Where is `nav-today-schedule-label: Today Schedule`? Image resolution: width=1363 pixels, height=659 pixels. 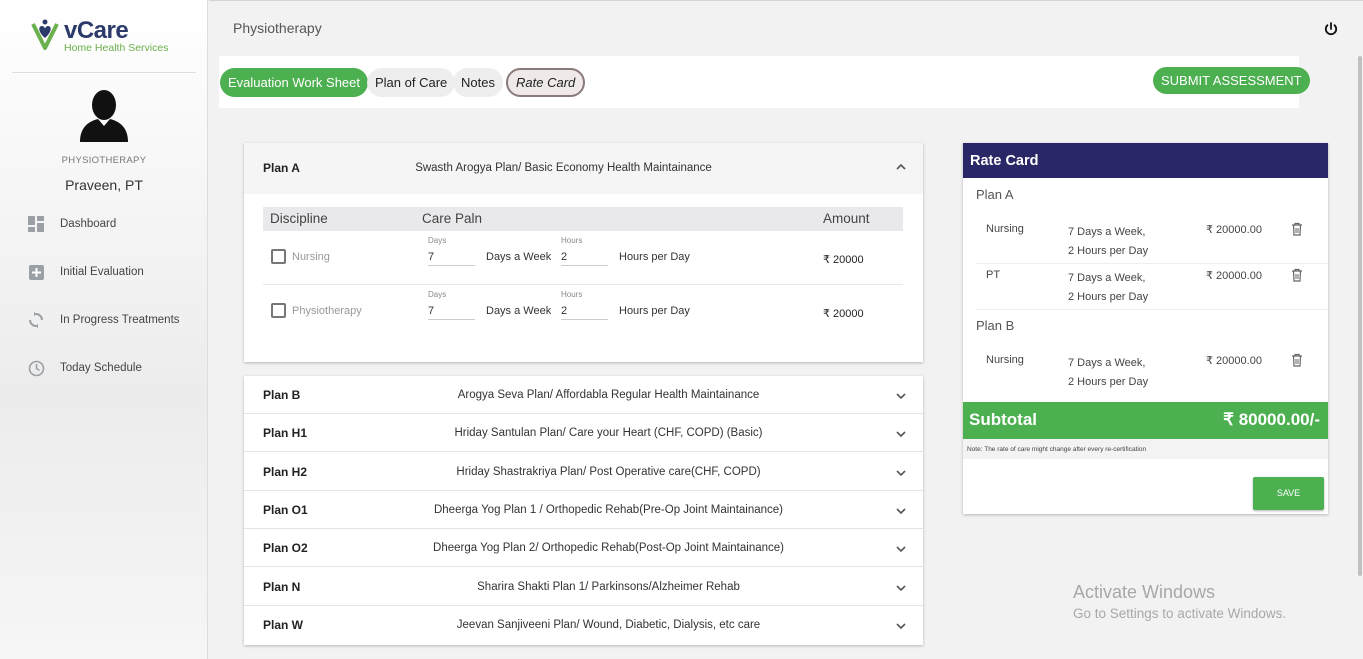 nav-today-schedule-label: Today Schedule is located at coordinates (101, 368).